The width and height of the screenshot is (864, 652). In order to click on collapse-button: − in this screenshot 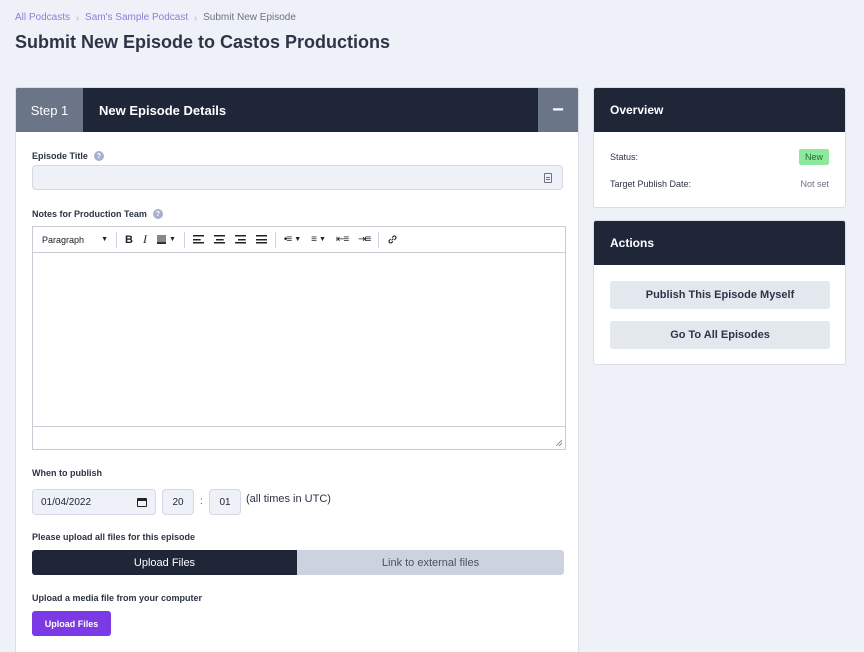, I will do `click(558, 110)`.